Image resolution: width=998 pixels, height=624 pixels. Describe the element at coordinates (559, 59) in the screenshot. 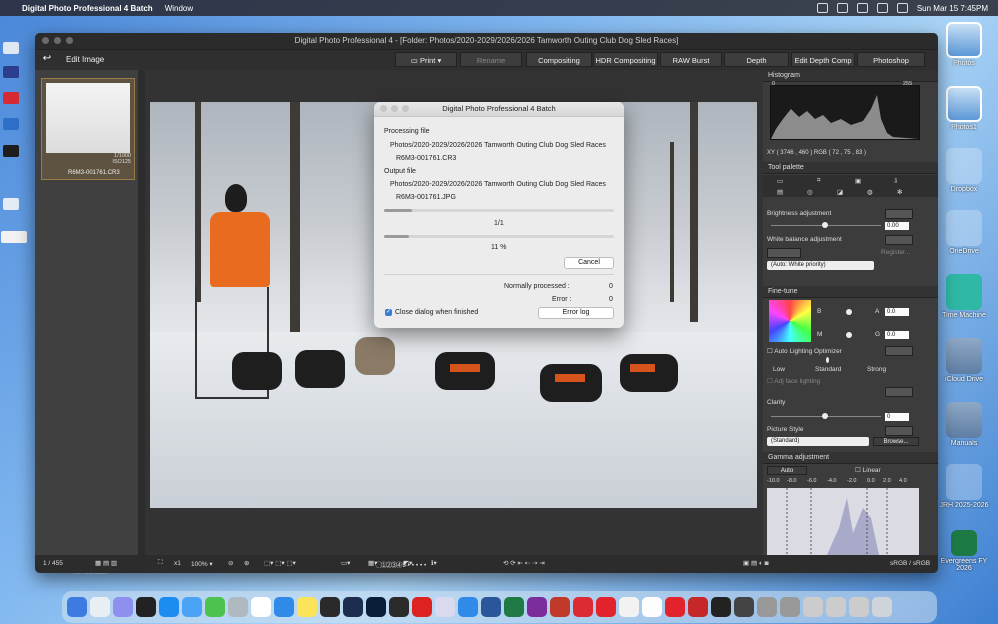

I see `compositing-button: Compositing` at that location.